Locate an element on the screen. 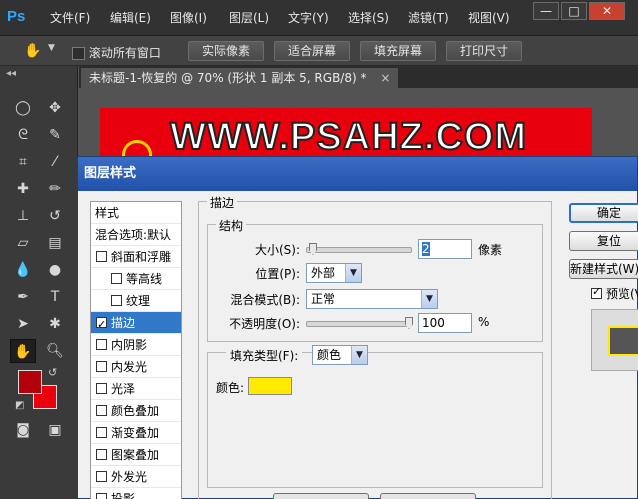 The image size is (638, 499). styles-header: 样式 is located at coordinates (136, 213).